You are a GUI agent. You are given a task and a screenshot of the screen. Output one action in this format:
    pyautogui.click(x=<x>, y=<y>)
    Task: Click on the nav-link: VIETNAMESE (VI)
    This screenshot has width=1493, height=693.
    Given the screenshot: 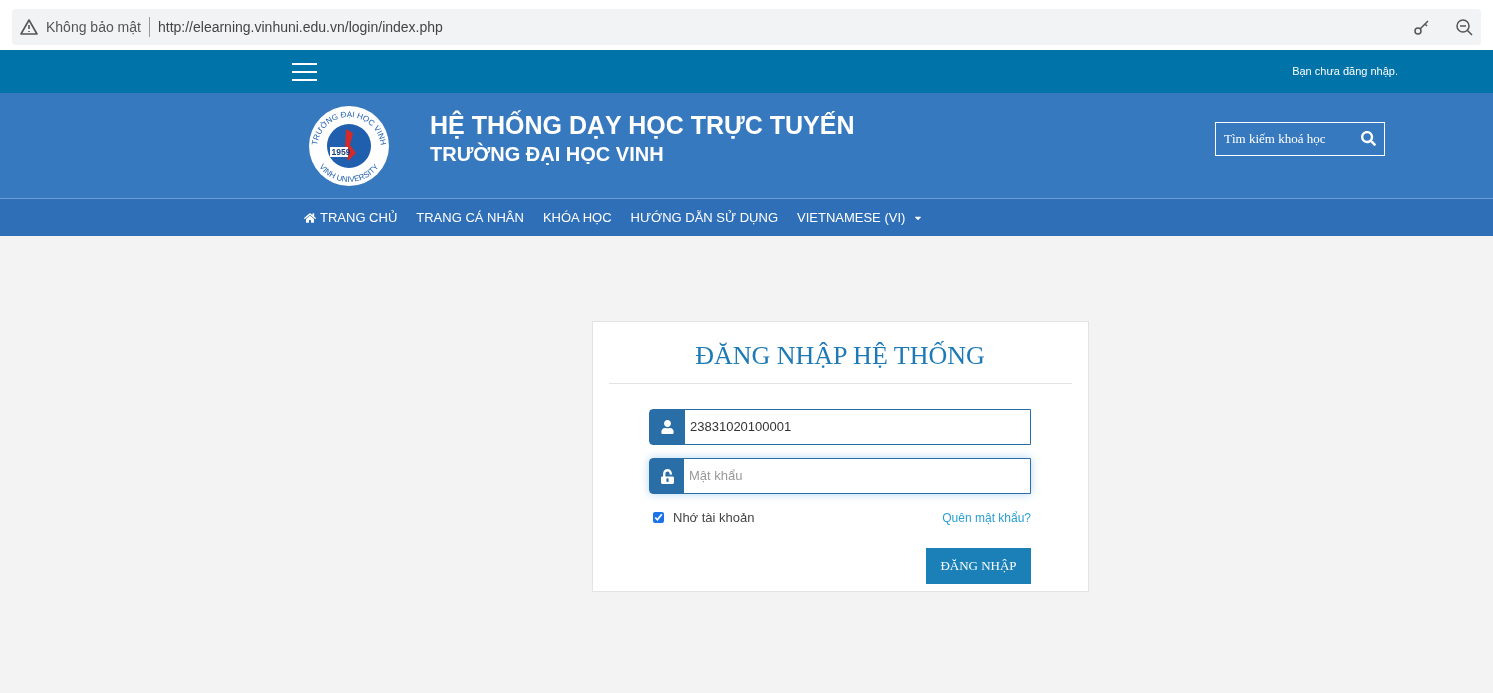 What is the action you would take?
    pyautogui.click(x=860, y=217)
    